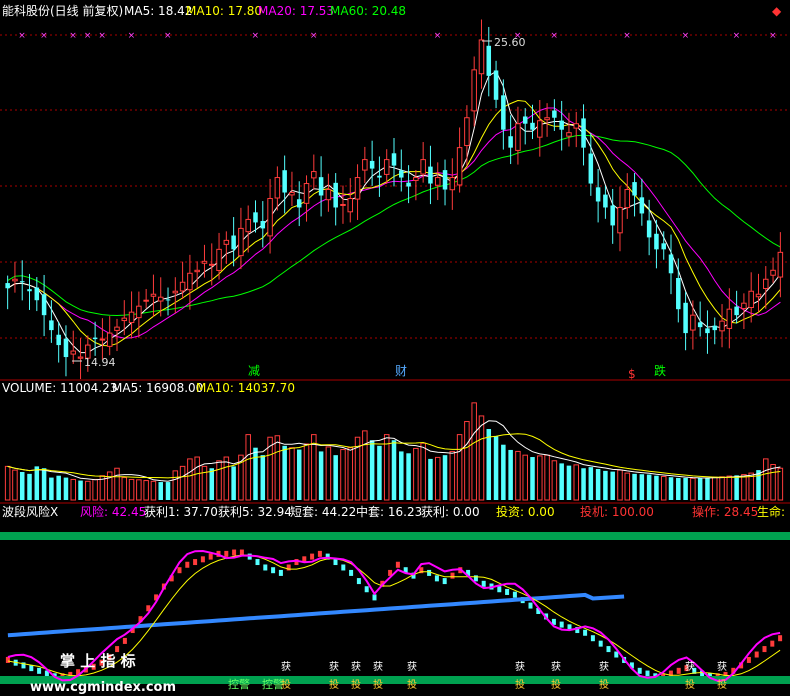 The image size is (790, 696). Describe the element at coordinates (296, 11) in the screenshot. I see `ma20-legend: MA20: 17.53` at that location.